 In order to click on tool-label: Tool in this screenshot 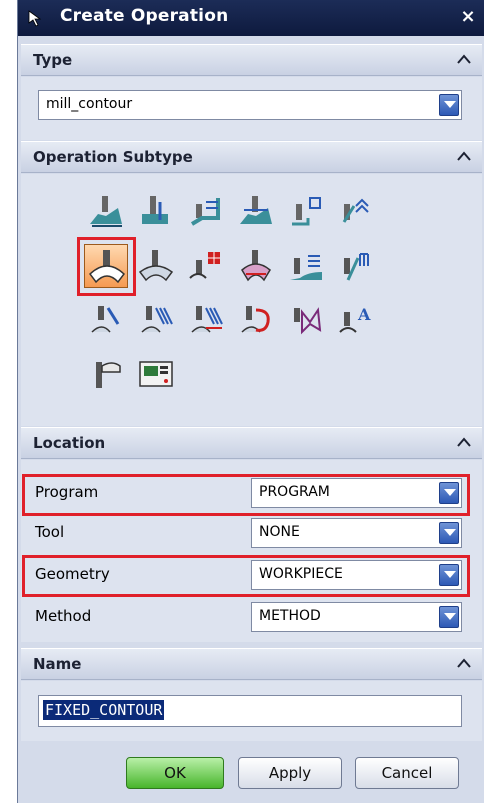, I will do `click(50, 532)`.